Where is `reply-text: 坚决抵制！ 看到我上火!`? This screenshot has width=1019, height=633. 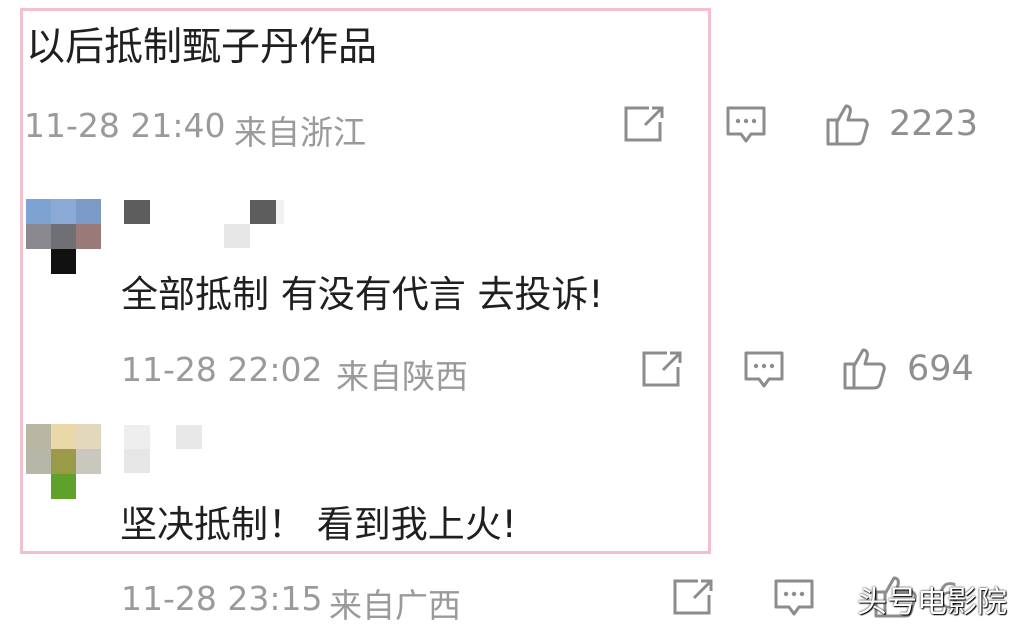 reply-text: 坚决抵制！ 看到我上火! is located at coordinates (318, 524).